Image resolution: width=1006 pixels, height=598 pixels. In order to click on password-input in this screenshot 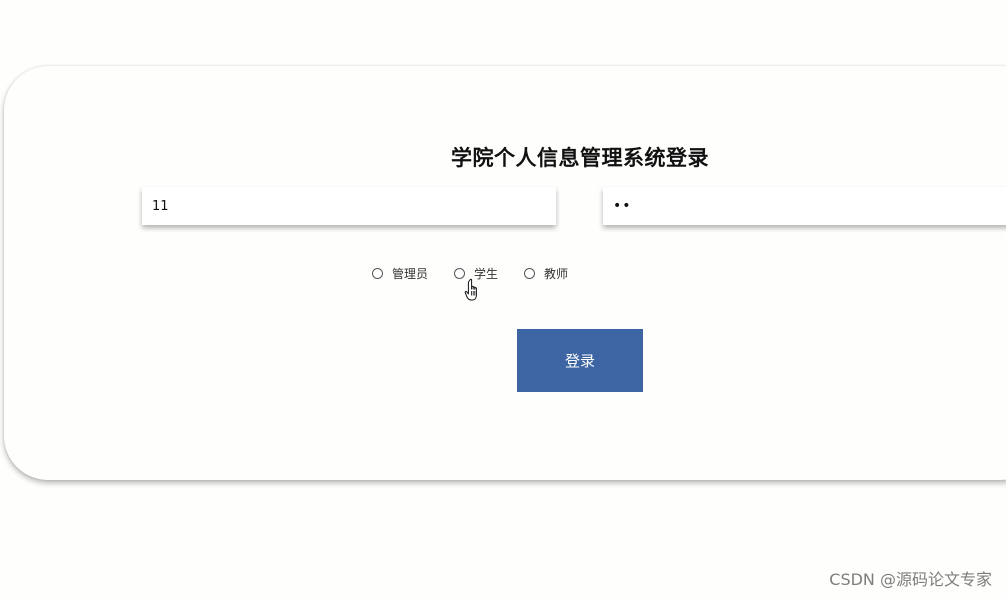, I will do `click(804, 206)`.